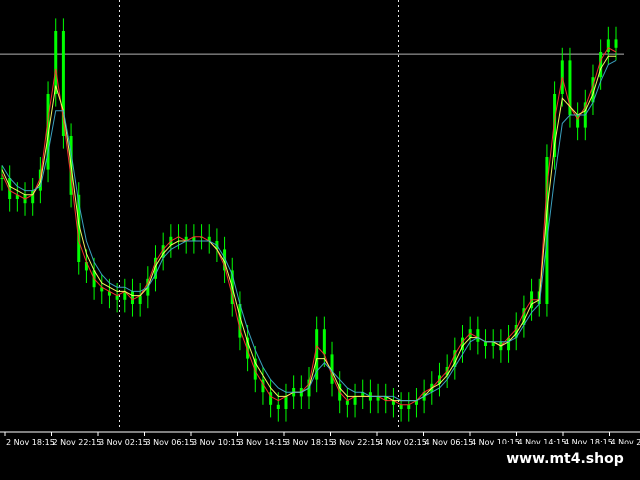 This screenshot has height=480, width=640. What do you see at coordinates (565, 459) in the screenshot?
I see `watermark-logo: www.mt4.shop` at bounding box center [565, 459].